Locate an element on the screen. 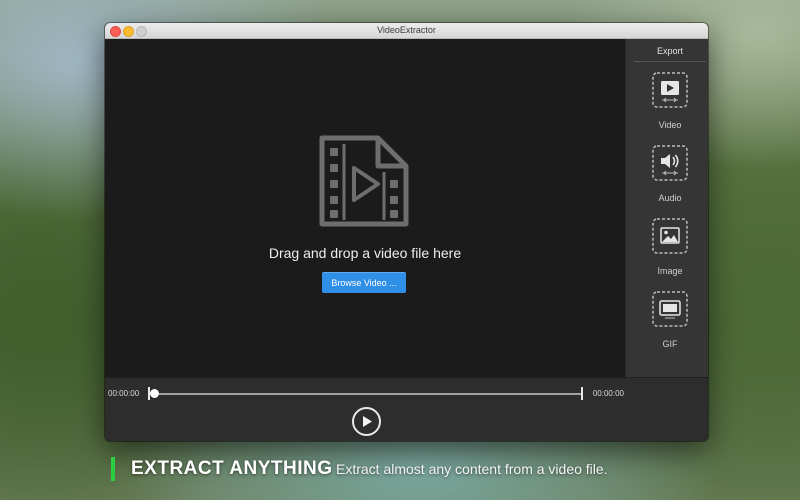 The width and height of the screenshot is (800, 500). video-export-icon is located at coordinates (670, 90).